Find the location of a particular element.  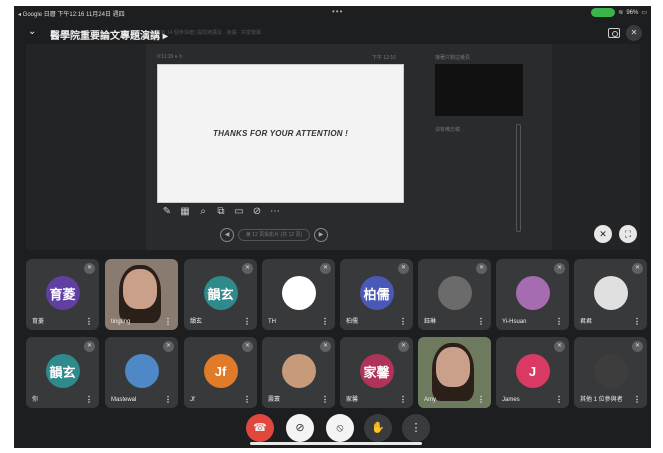

camera-off-button: ⊘ is located at coordinates (300, 428).